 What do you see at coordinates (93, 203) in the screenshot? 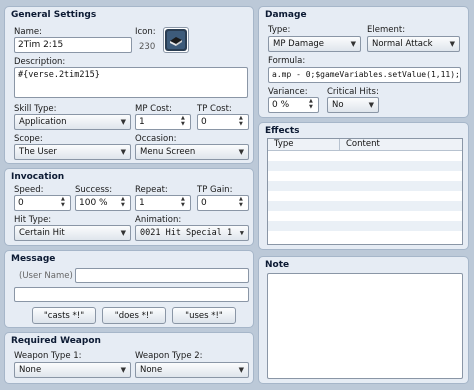
I see `success-value: 100 %` at bounding box center [93, 203].